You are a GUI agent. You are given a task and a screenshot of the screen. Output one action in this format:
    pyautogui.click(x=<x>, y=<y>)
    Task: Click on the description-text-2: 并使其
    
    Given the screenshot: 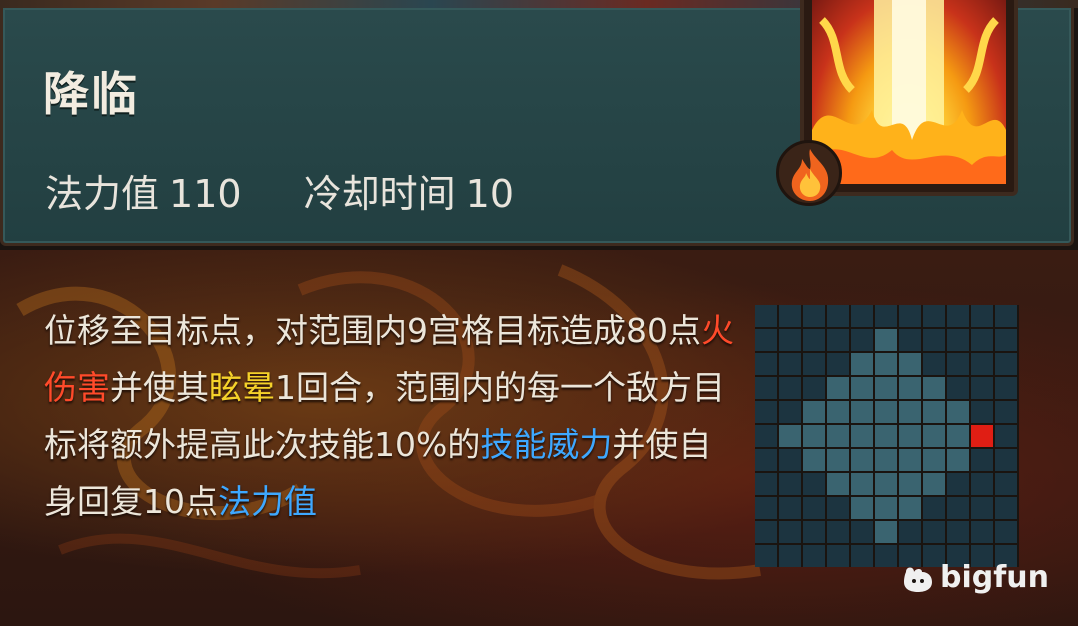 What is the action you would take?
    pyautogui.click(x=159, y=387)
    